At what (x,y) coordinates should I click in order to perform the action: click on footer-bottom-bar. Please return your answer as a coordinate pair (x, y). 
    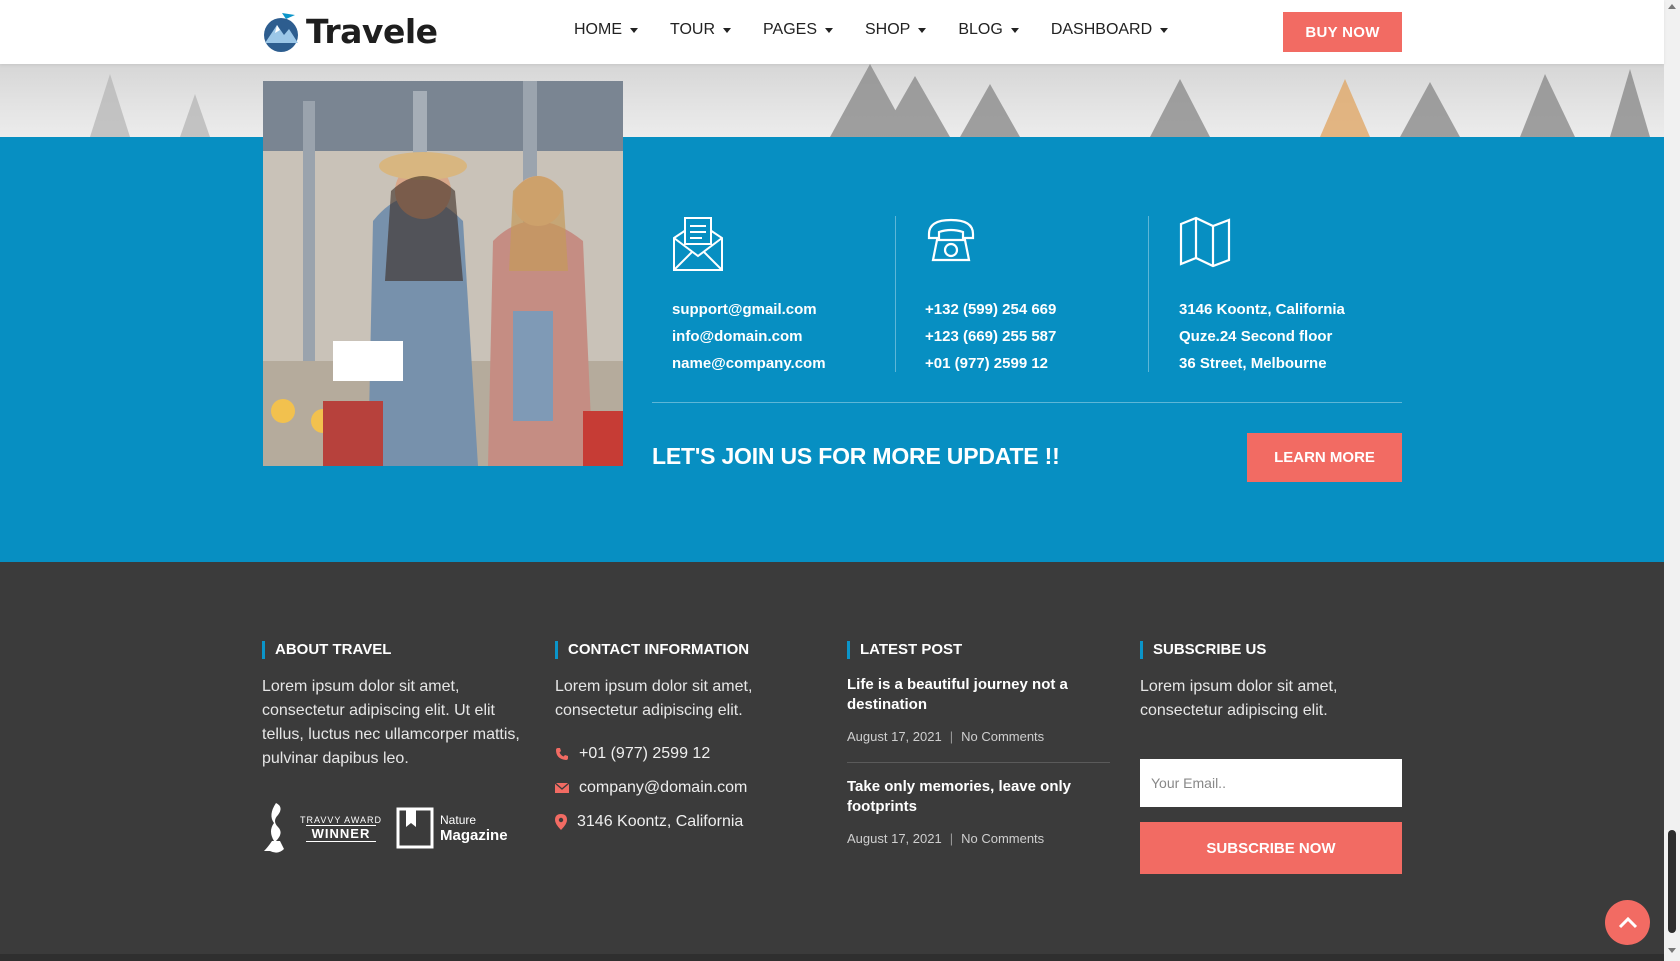
    Looking at the image, I should click on (832, 957).